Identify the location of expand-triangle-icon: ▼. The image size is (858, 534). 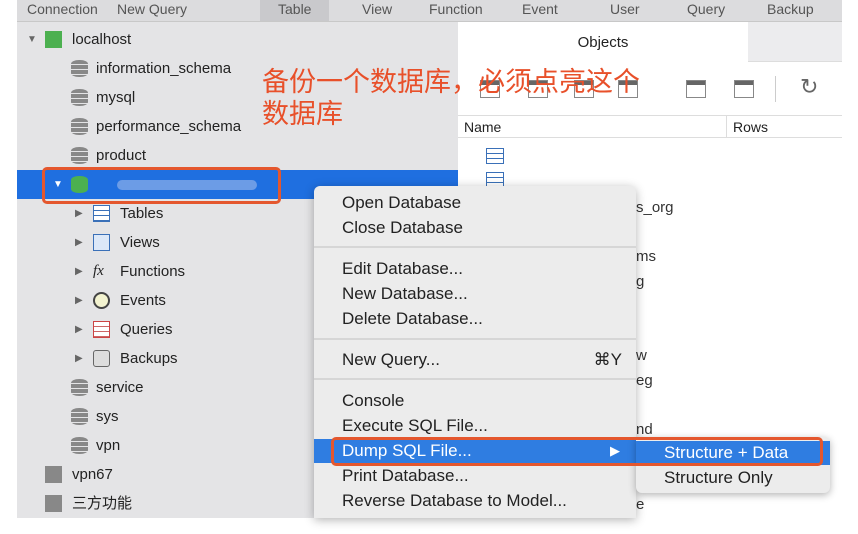
(32, 39).